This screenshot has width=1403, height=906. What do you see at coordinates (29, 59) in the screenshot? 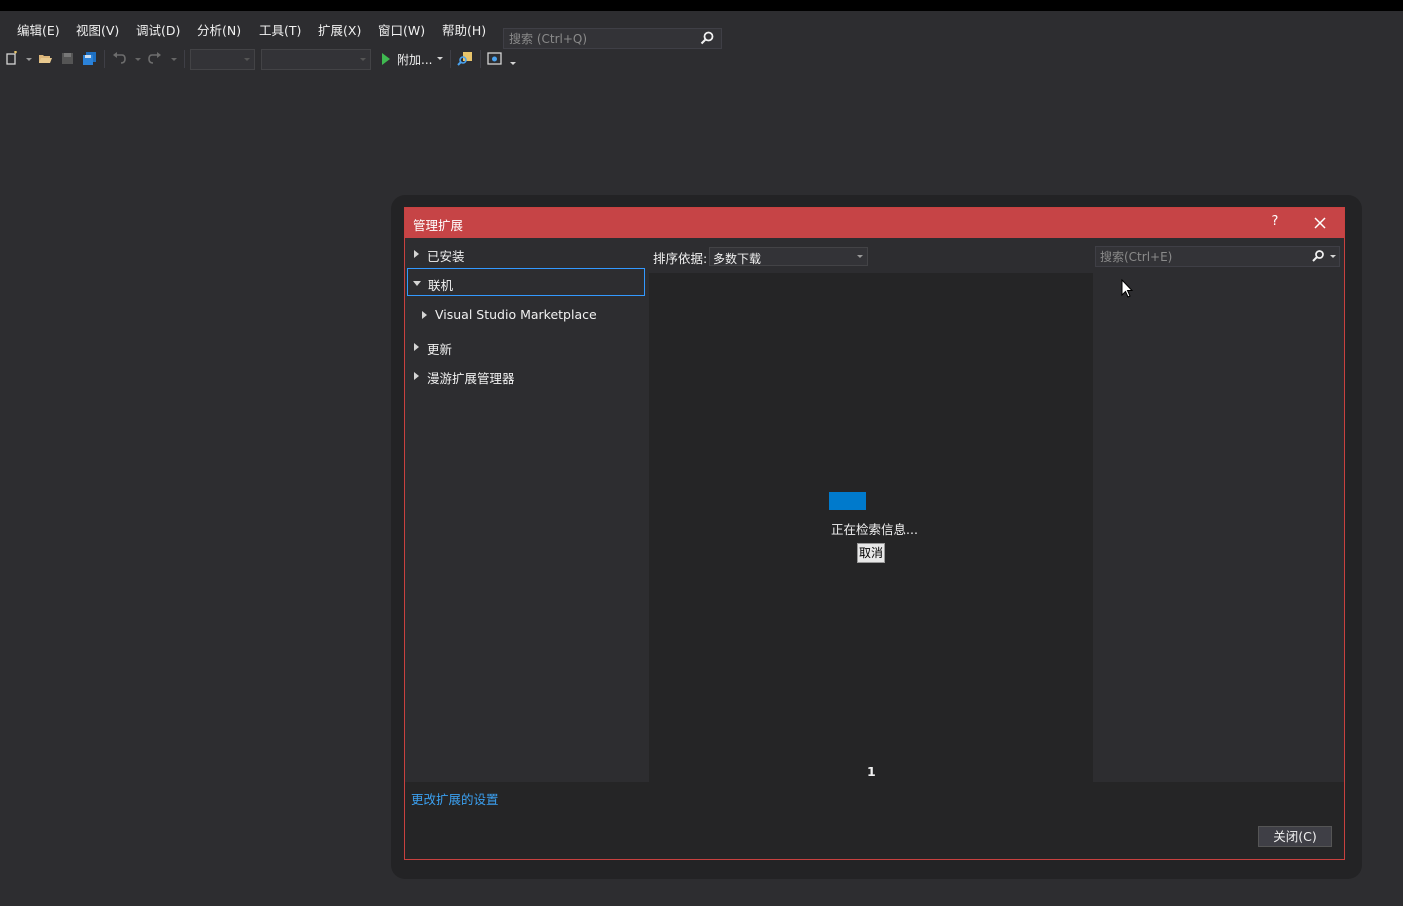
I see `new-dropdown-icon` at bounding box center [29, 59].